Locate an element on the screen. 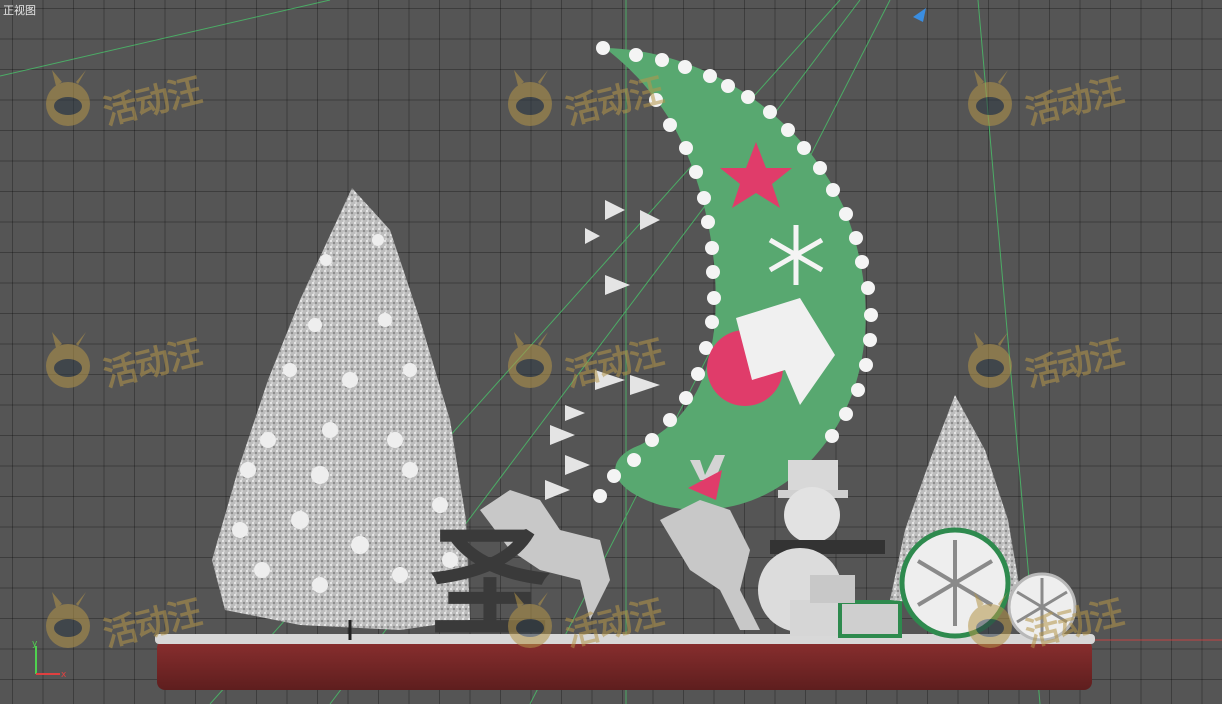 The height and width of the screenshot is (704, 1222). camera-icon is located at coordinates (919, 15).